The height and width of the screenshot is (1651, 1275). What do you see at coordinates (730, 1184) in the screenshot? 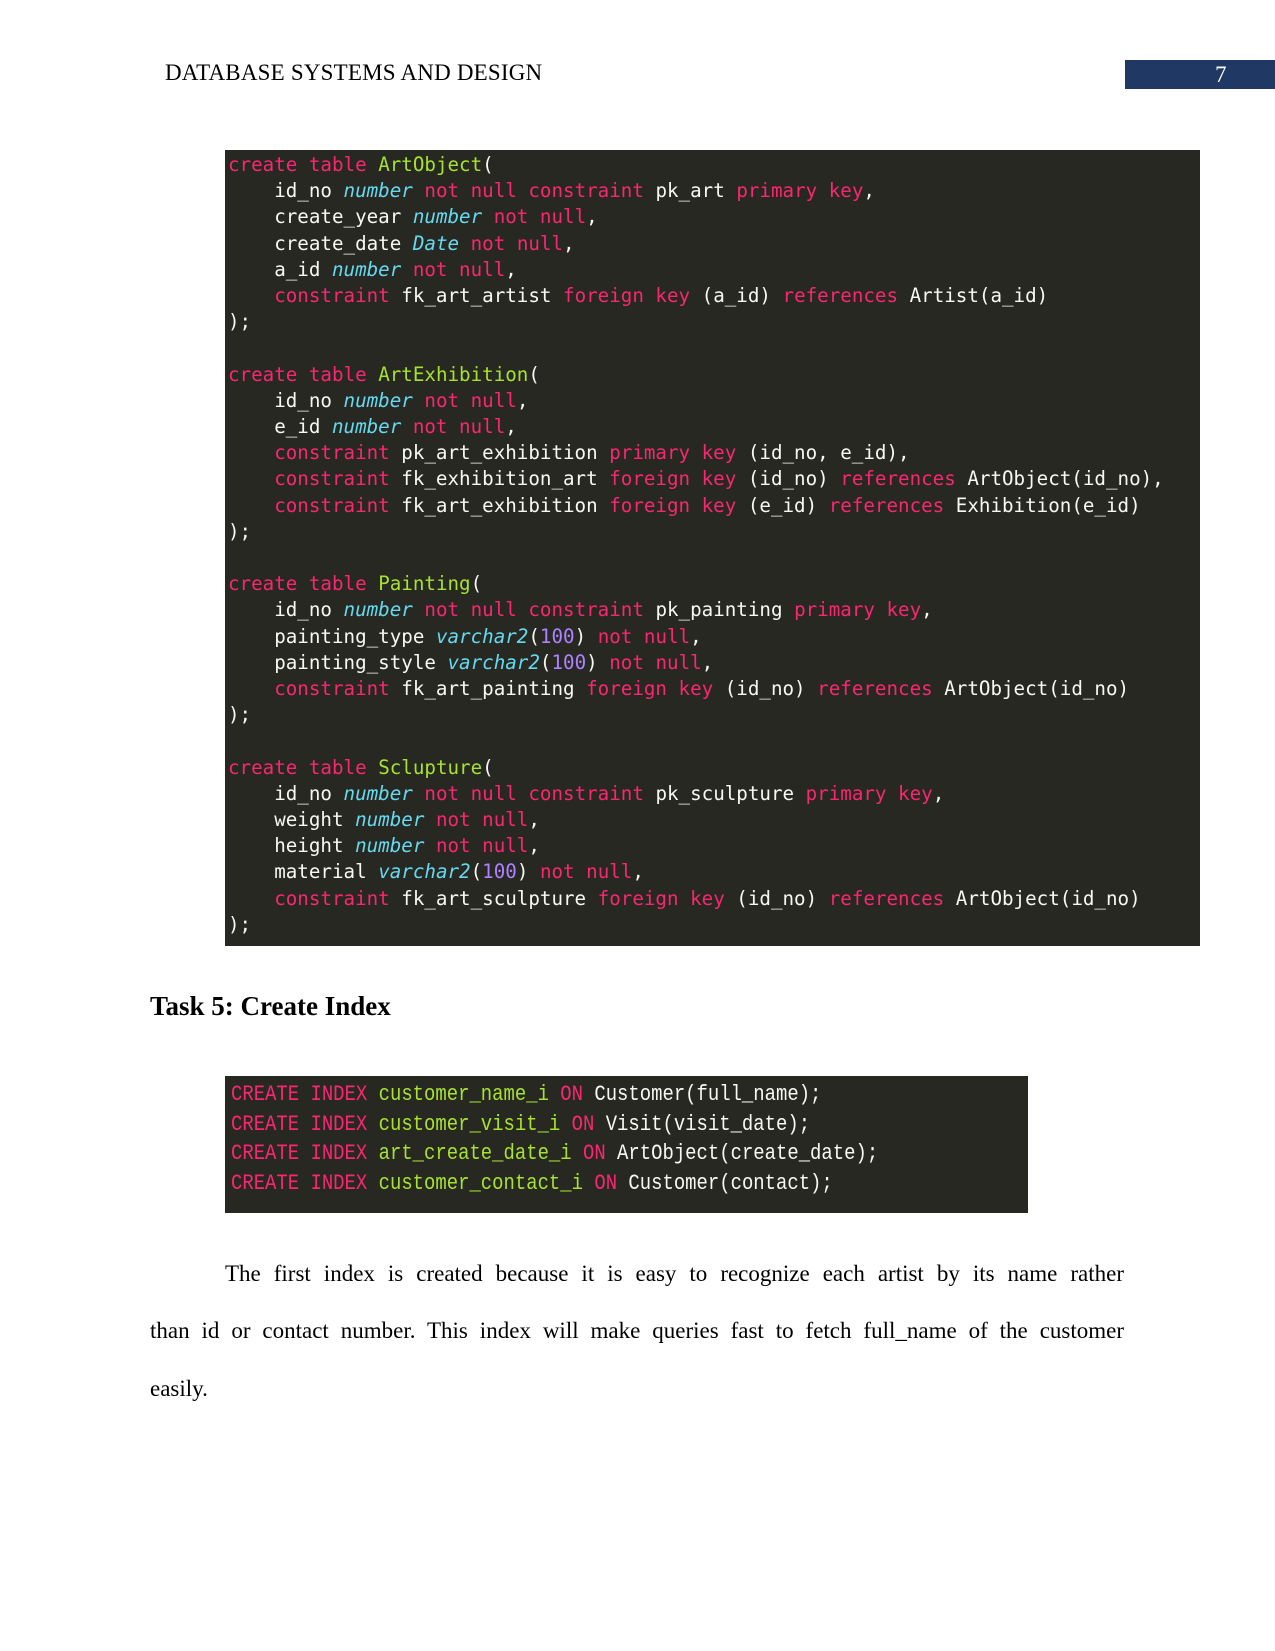
I see `code-token: Customer(contact);` at bounding box center [730, 1184].